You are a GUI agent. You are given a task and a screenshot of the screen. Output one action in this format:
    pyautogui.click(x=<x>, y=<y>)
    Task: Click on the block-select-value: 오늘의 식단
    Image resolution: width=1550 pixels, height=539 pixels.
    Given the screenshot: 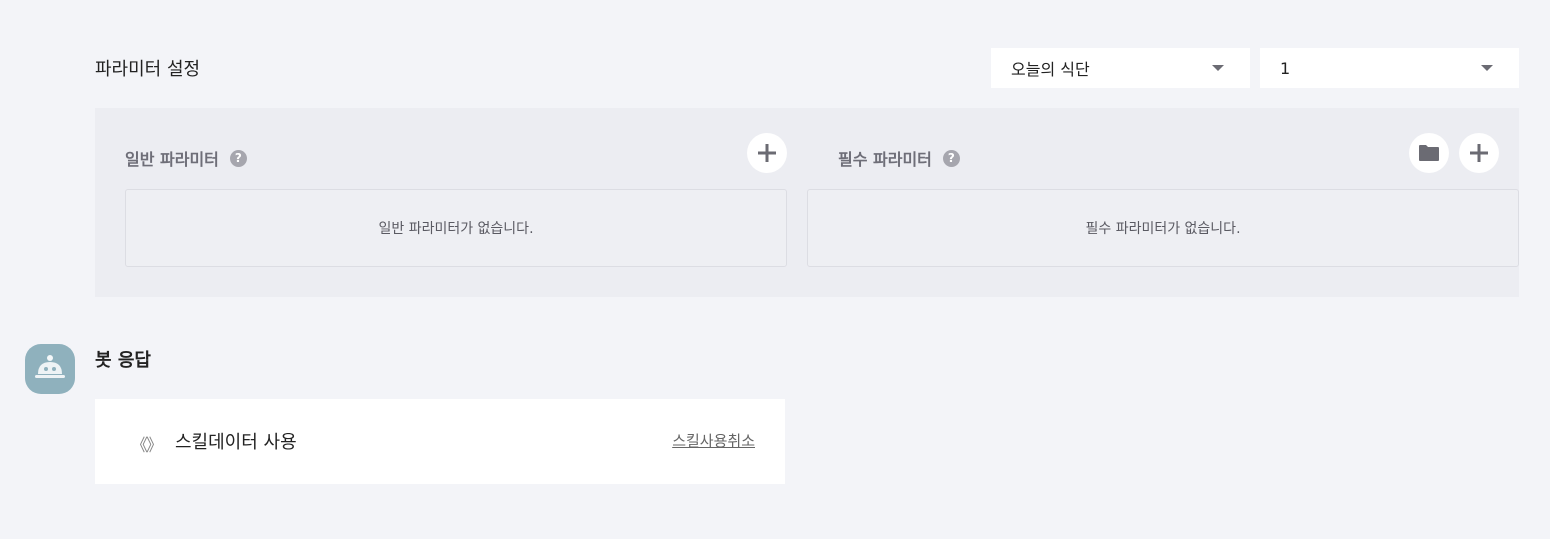 What is the action you would take?
    pyautogui.click(x=1050, y=69)
    